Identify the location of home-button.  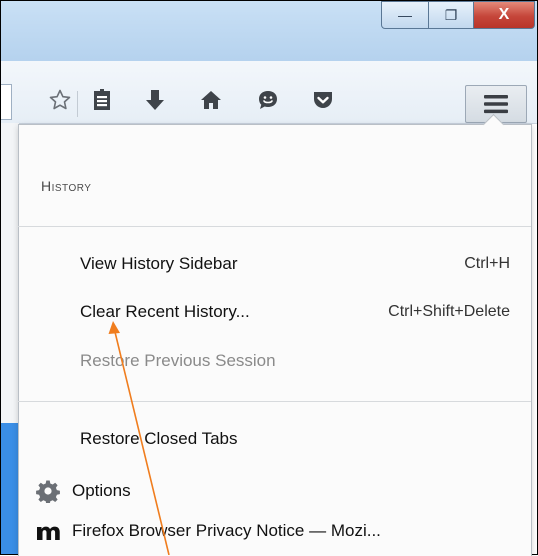
(211, 100).